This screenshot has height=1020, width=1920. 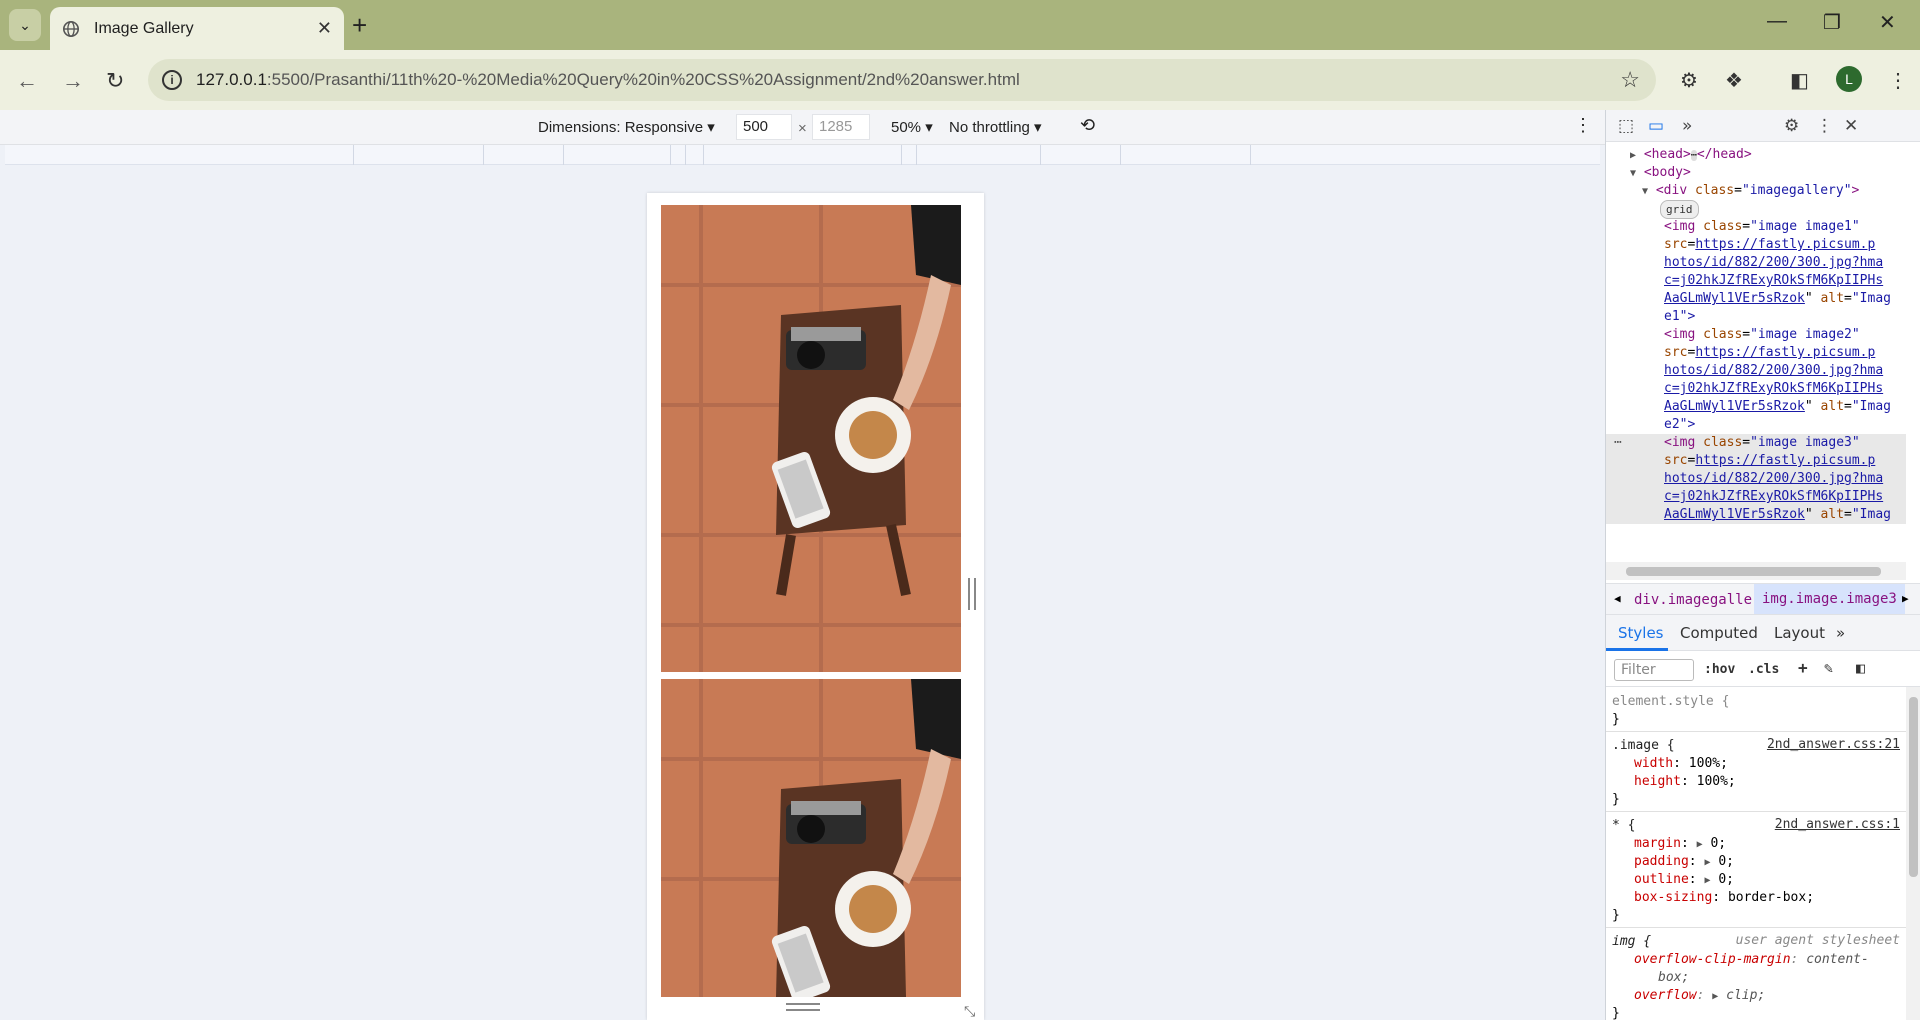 I want to click on image-rule-selector: .image {, so click(x=1643, y=746).